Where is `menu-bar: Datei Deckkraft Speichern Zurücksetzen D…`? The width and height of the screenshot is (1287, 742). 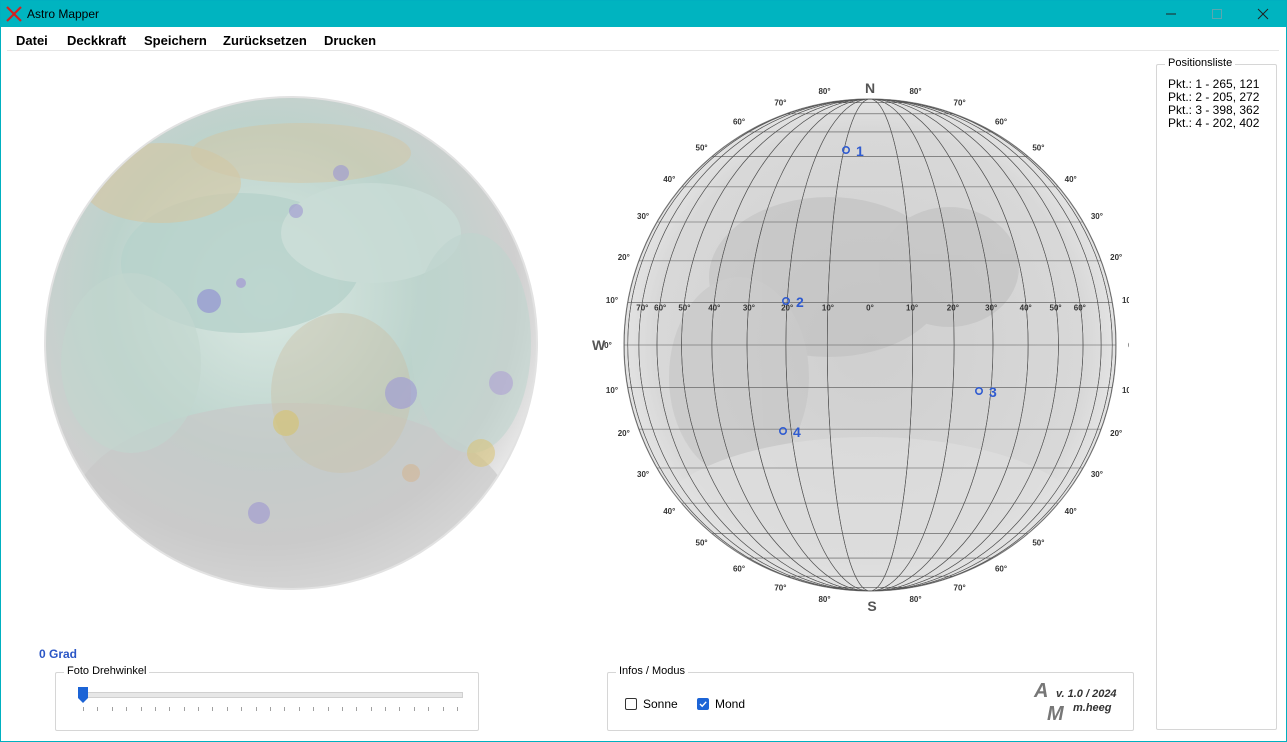
menu-bar: Datei Deckkraft Speichern Zurücksetzen D… is located at coordinates (643, 39).